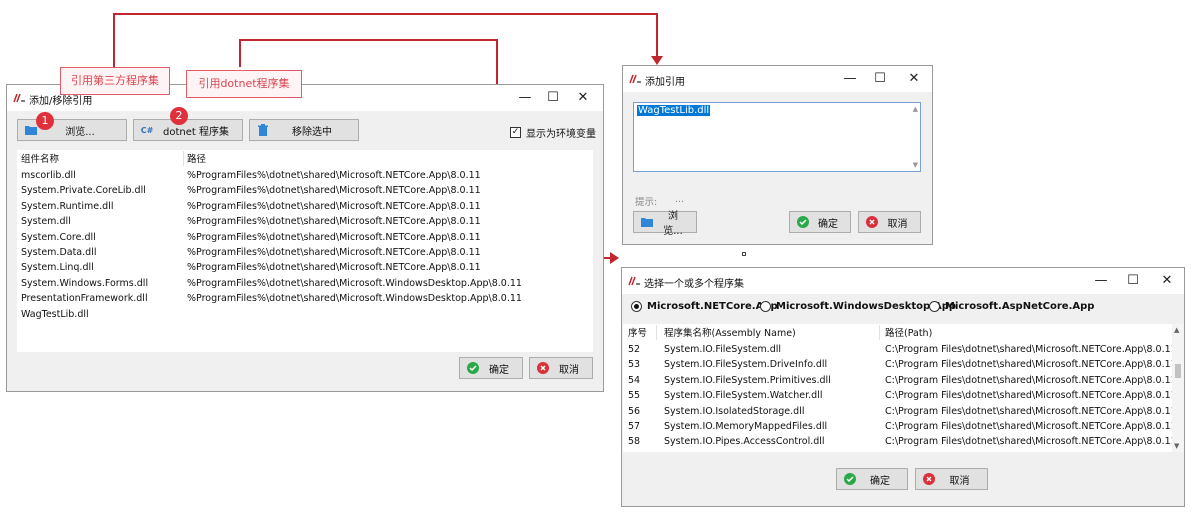  Describe the element at coordinates (777, 137) in the screenshot. I see `reference-text-area: WagTestLib.dll ▲ ▼` at that location.